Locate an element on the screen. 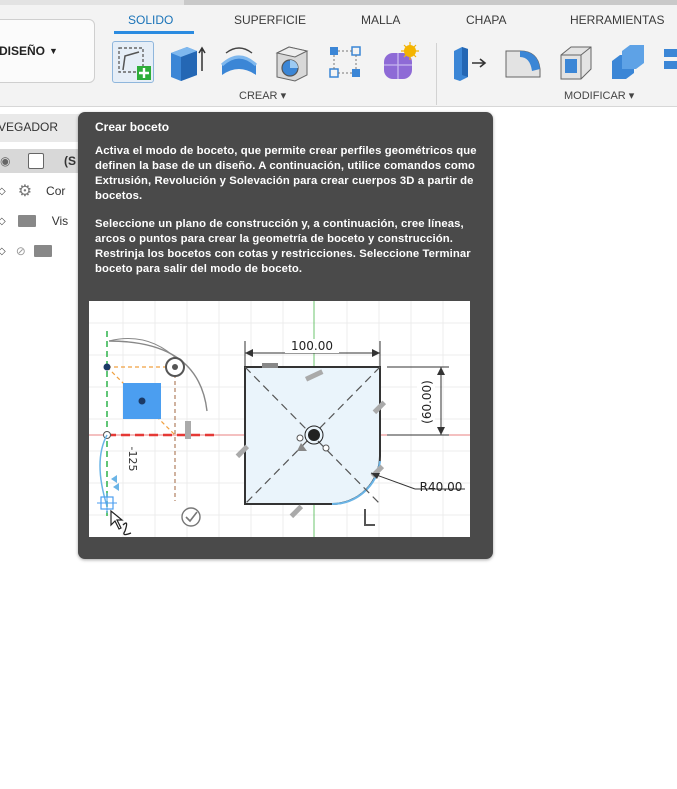 This screenshot has height=789, width=677. component-icon is located at coordinates (36, 161).